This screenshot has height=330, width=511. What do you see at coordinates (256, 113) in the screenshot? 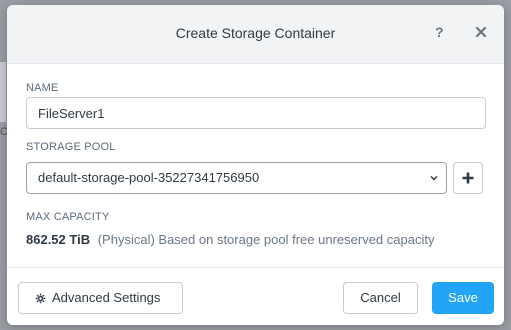
I see `name-input` at bounding box center [256, 113].